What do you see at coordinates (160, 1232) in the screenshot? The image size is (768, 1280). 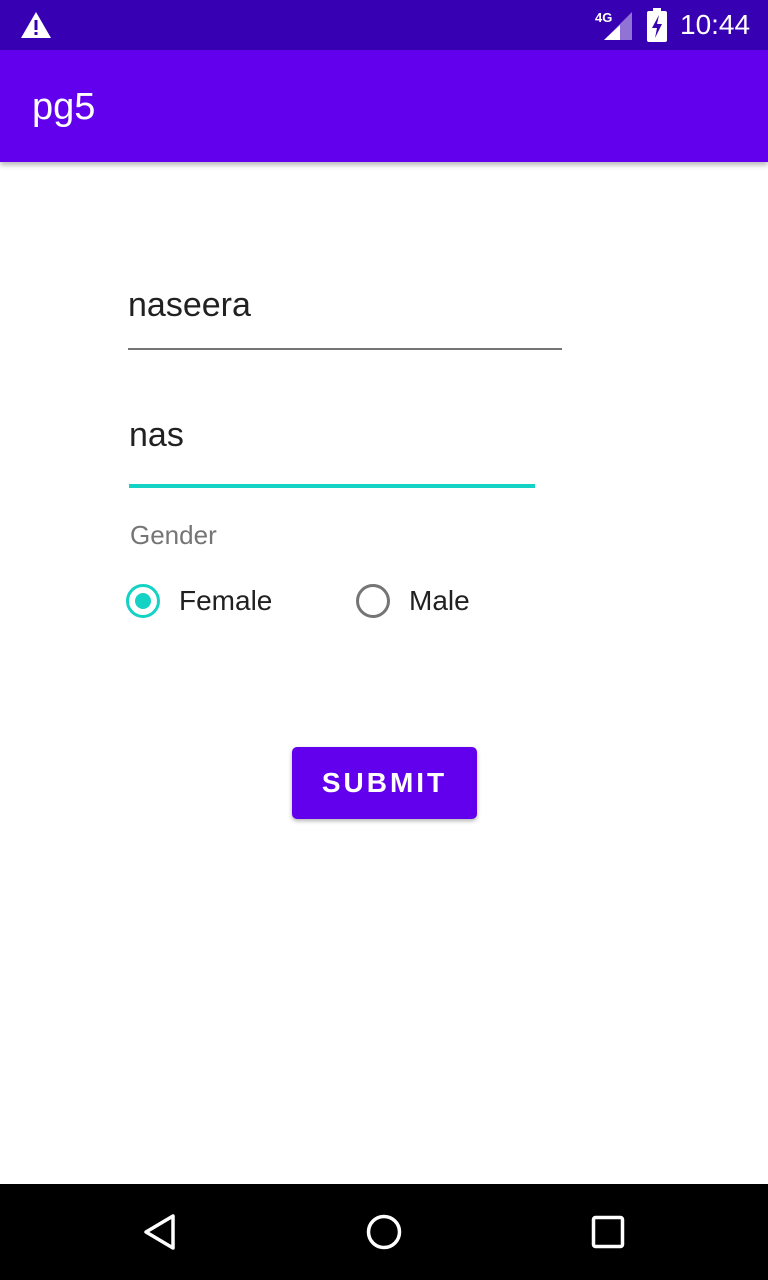 I see `back-icon` at bounding box center [160, 1232].